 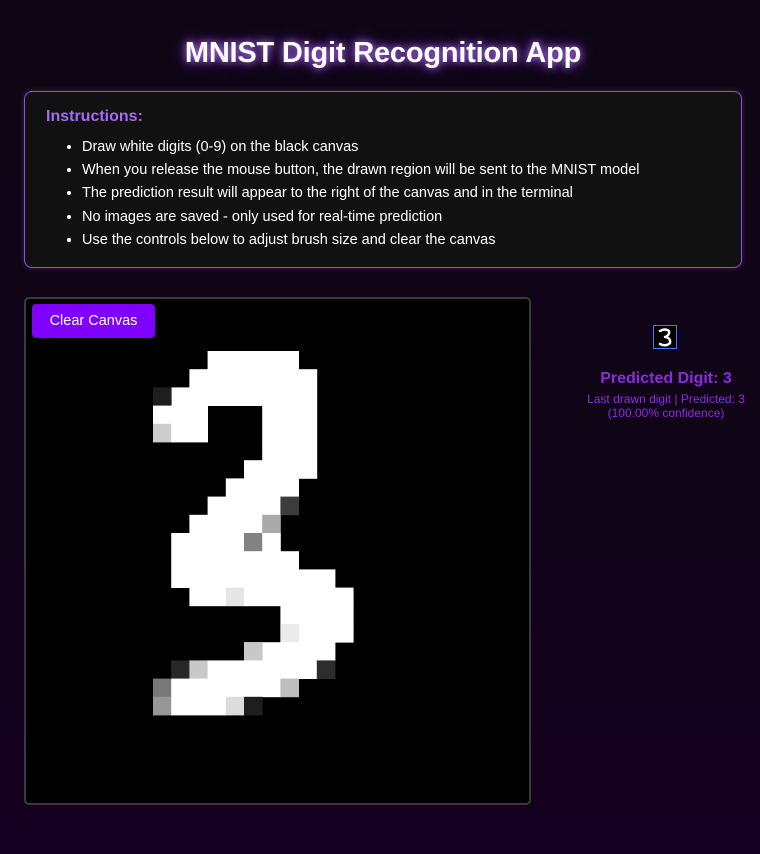 What do you see at coordinates (93, 321) in the screenshot?
I see `clear-canvas-button: Clear Canvas` at bounding box center [93, 321].